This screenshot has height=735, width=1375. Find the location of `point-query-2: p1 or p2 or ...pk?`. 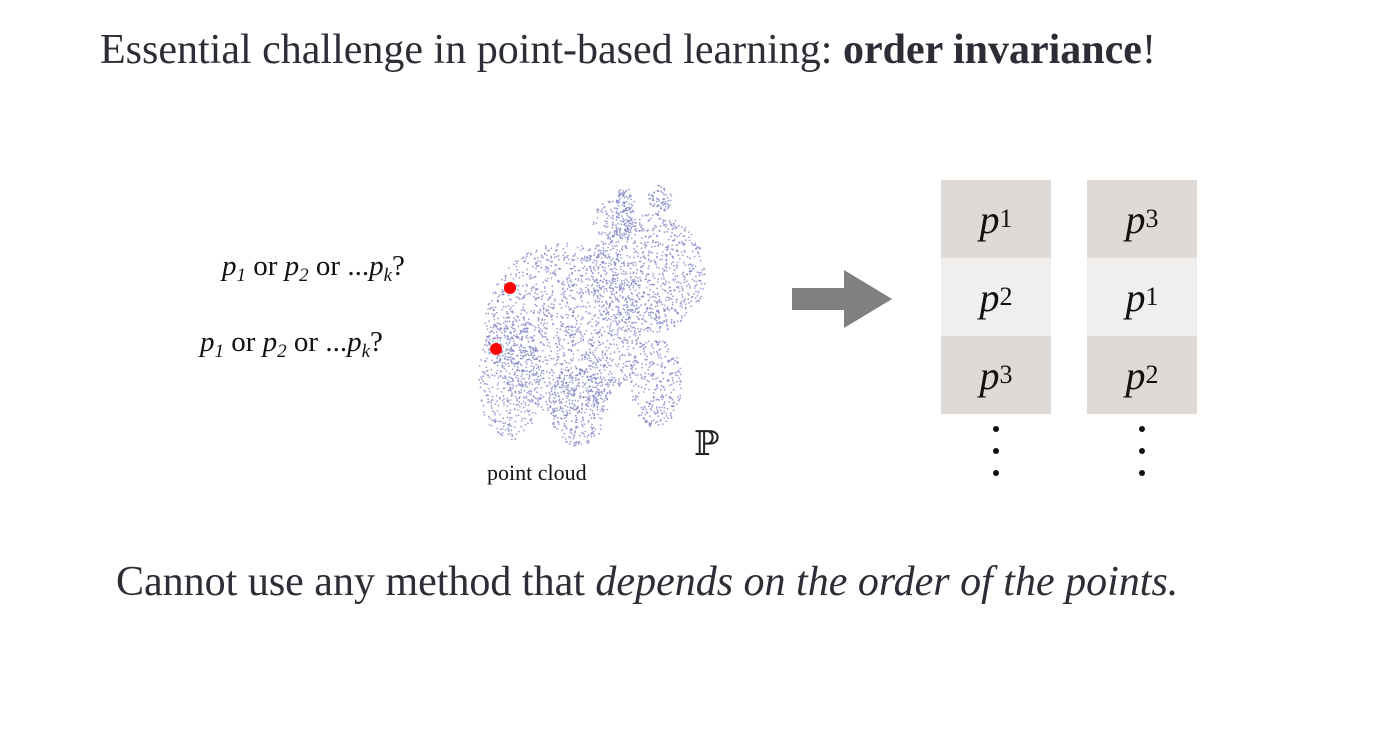

point-query-2: p1 or p2 or ...pk? is located at coordinates (291, 344).